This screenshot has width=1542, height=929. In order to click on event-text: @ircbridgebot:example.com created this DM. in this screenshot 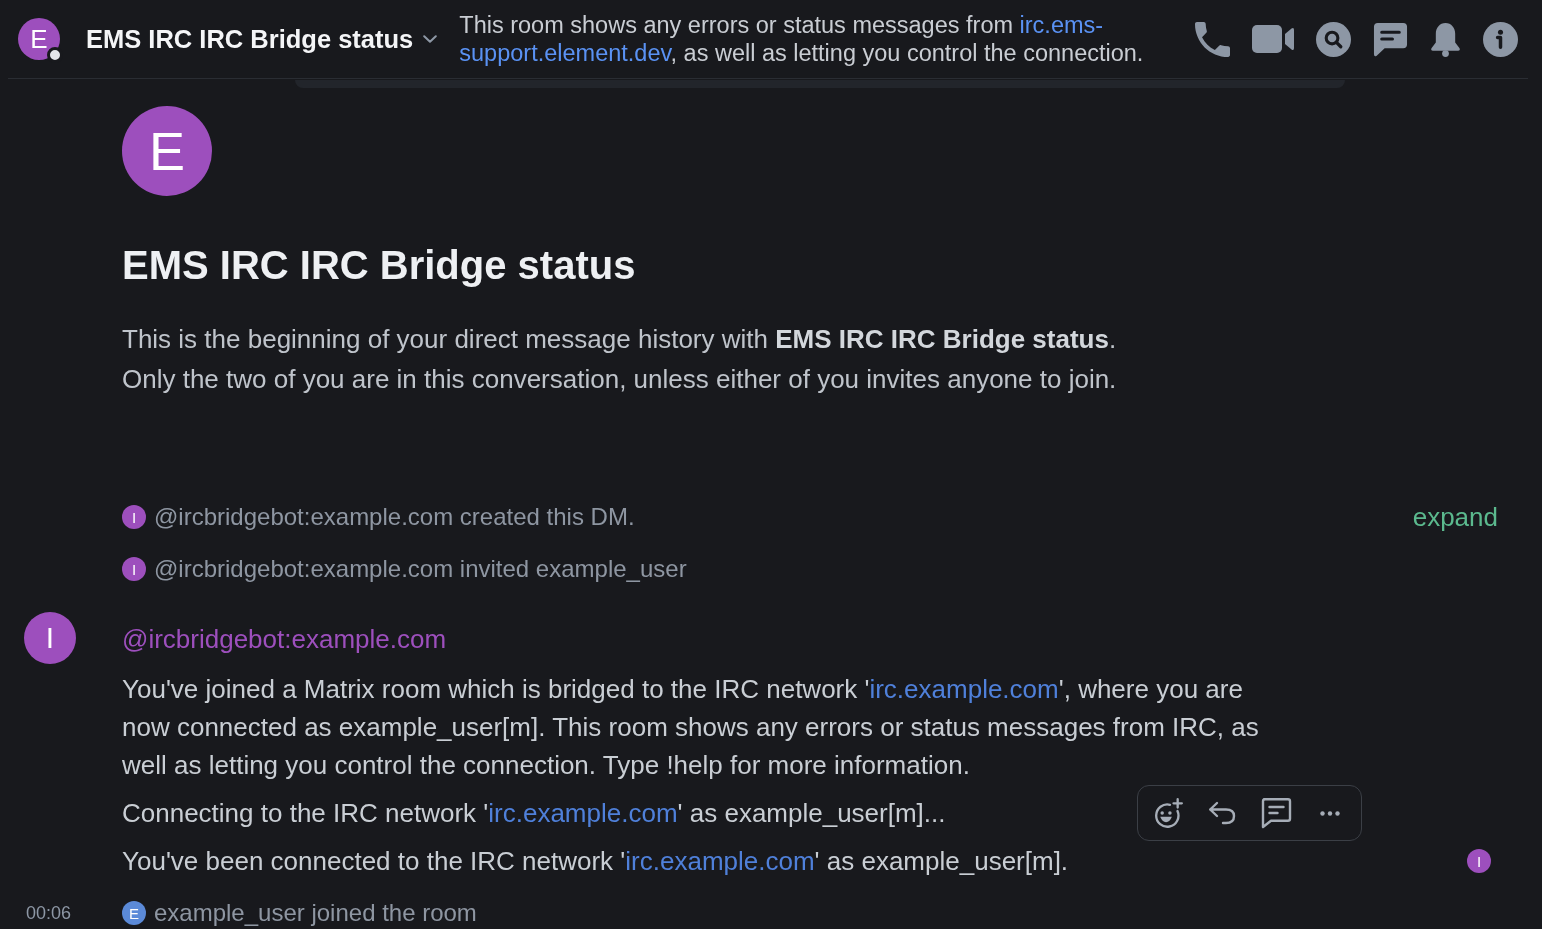, I will do `click(394, 517)`.